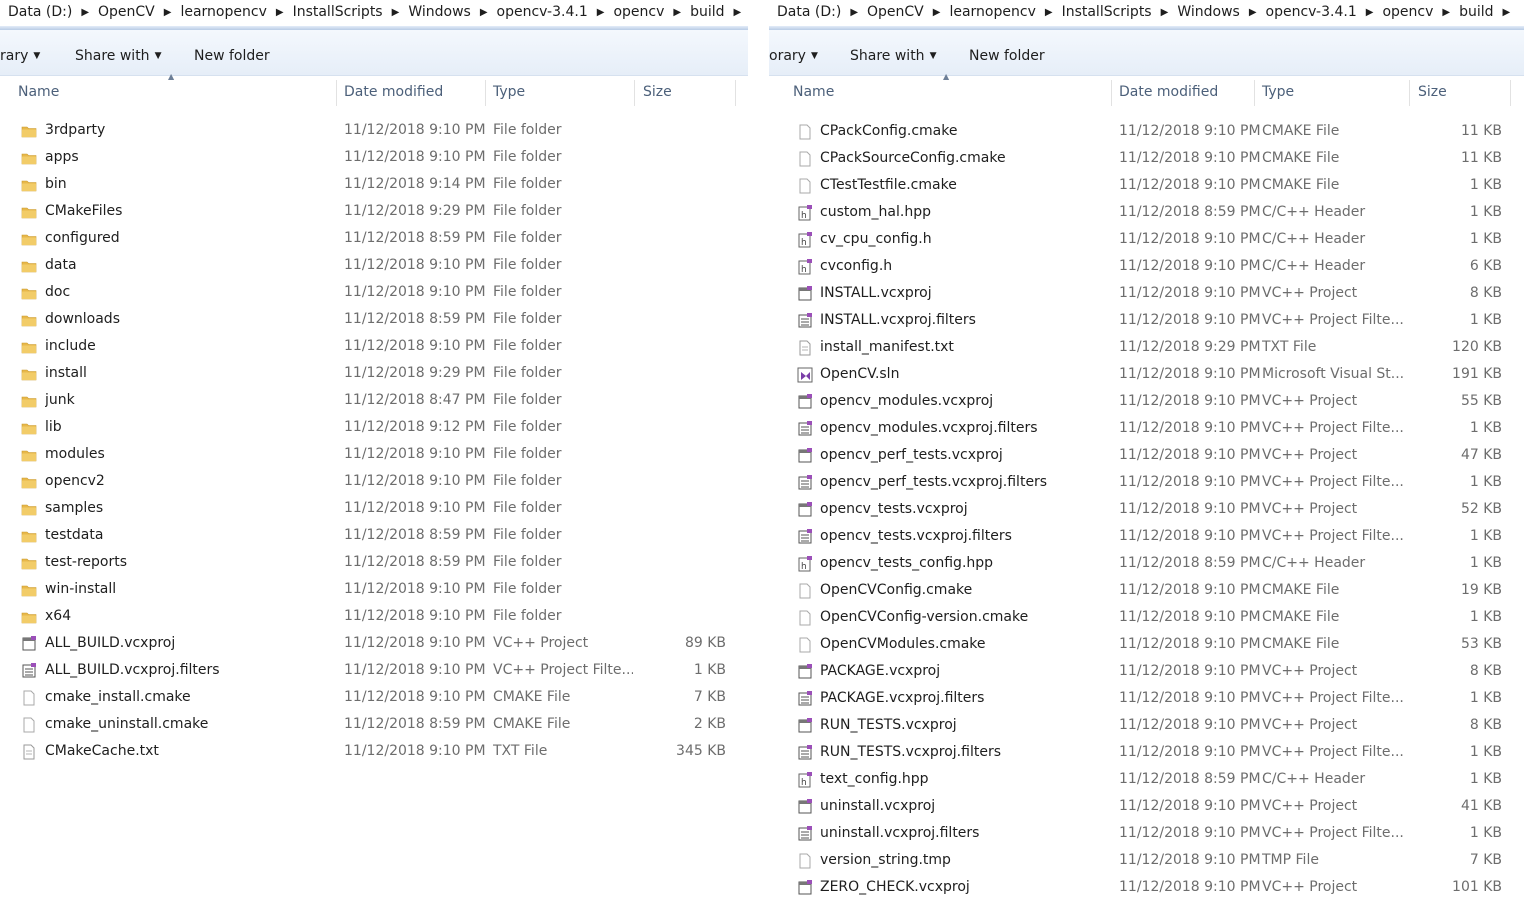 The image size is (1524, 906). What do you see at coordinates (374, 292) in the screenshot?
I see `file-list-item: doc 11/12/2018 9:10 PM File folder` at bounding box center [374, 292].